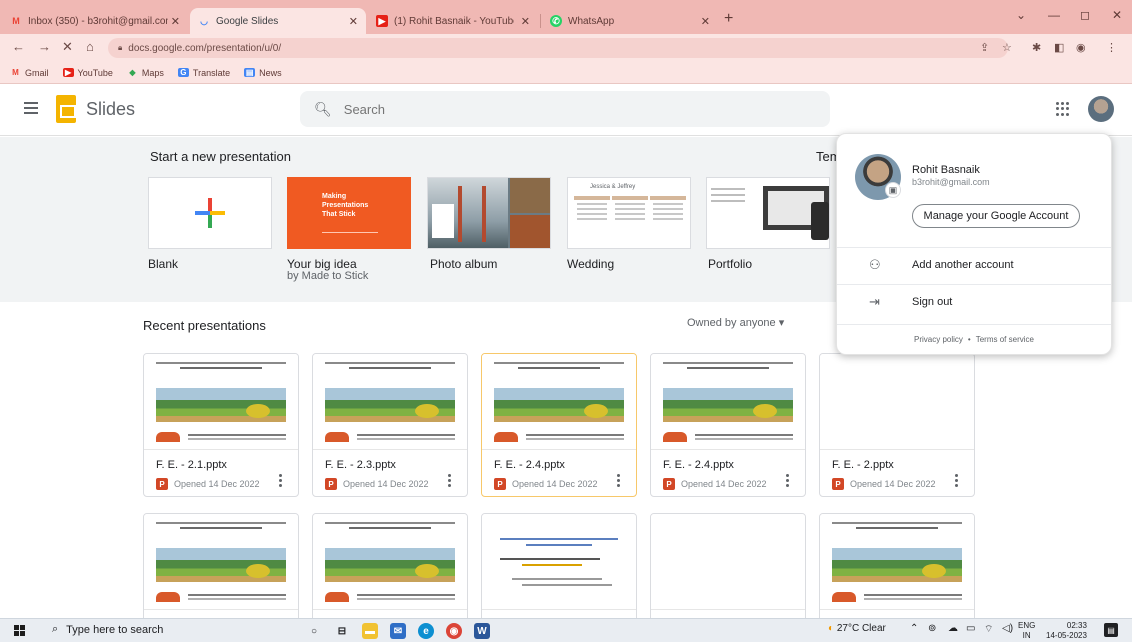 The height and width of the screenshot is (642, 1132). What do you see at coordinates (1054, 15) in the screenshot?
I see `minimize-button: —` at bounding box center [1054, 15].